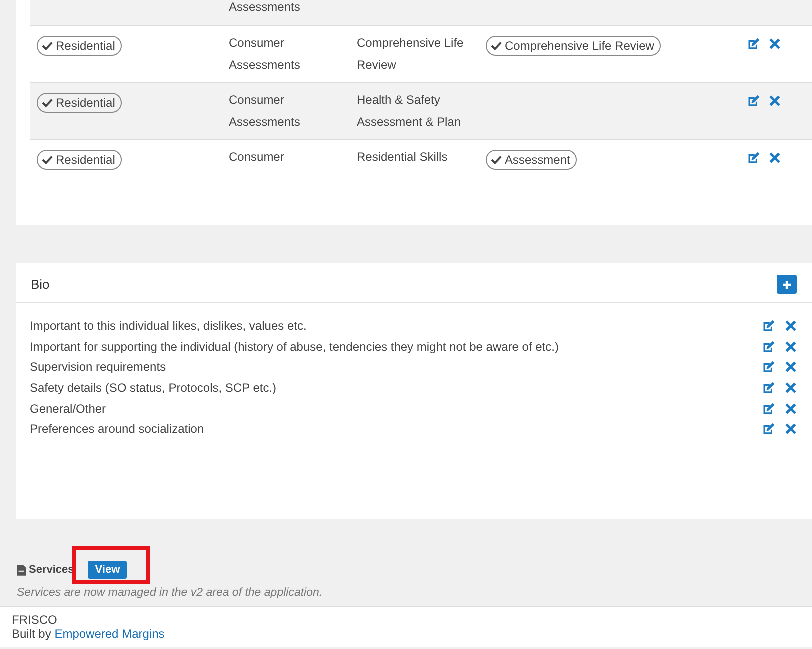  I want to click on table-cell-text: Assessments, so click(265, 7).